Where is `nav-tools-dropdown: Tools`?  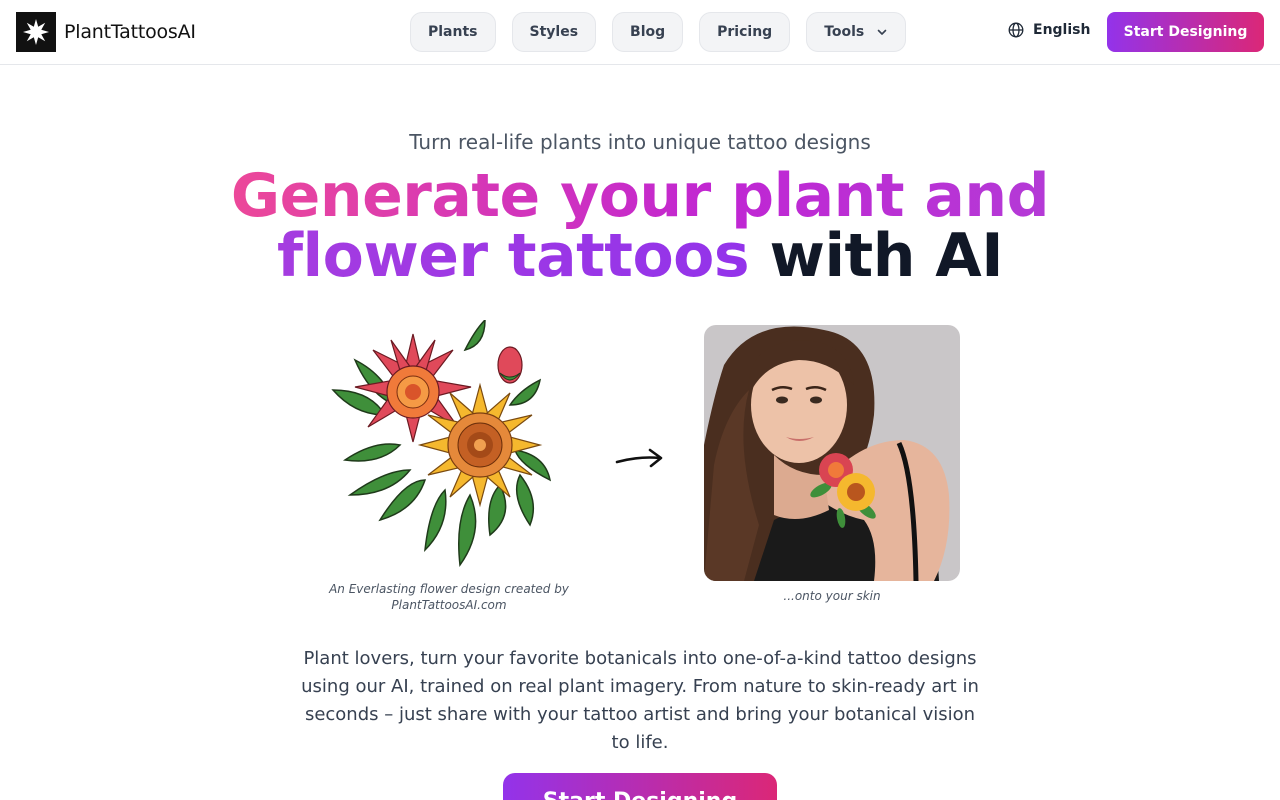 nav-tools-dropdown: Tools is located at coordinates (856, 32).